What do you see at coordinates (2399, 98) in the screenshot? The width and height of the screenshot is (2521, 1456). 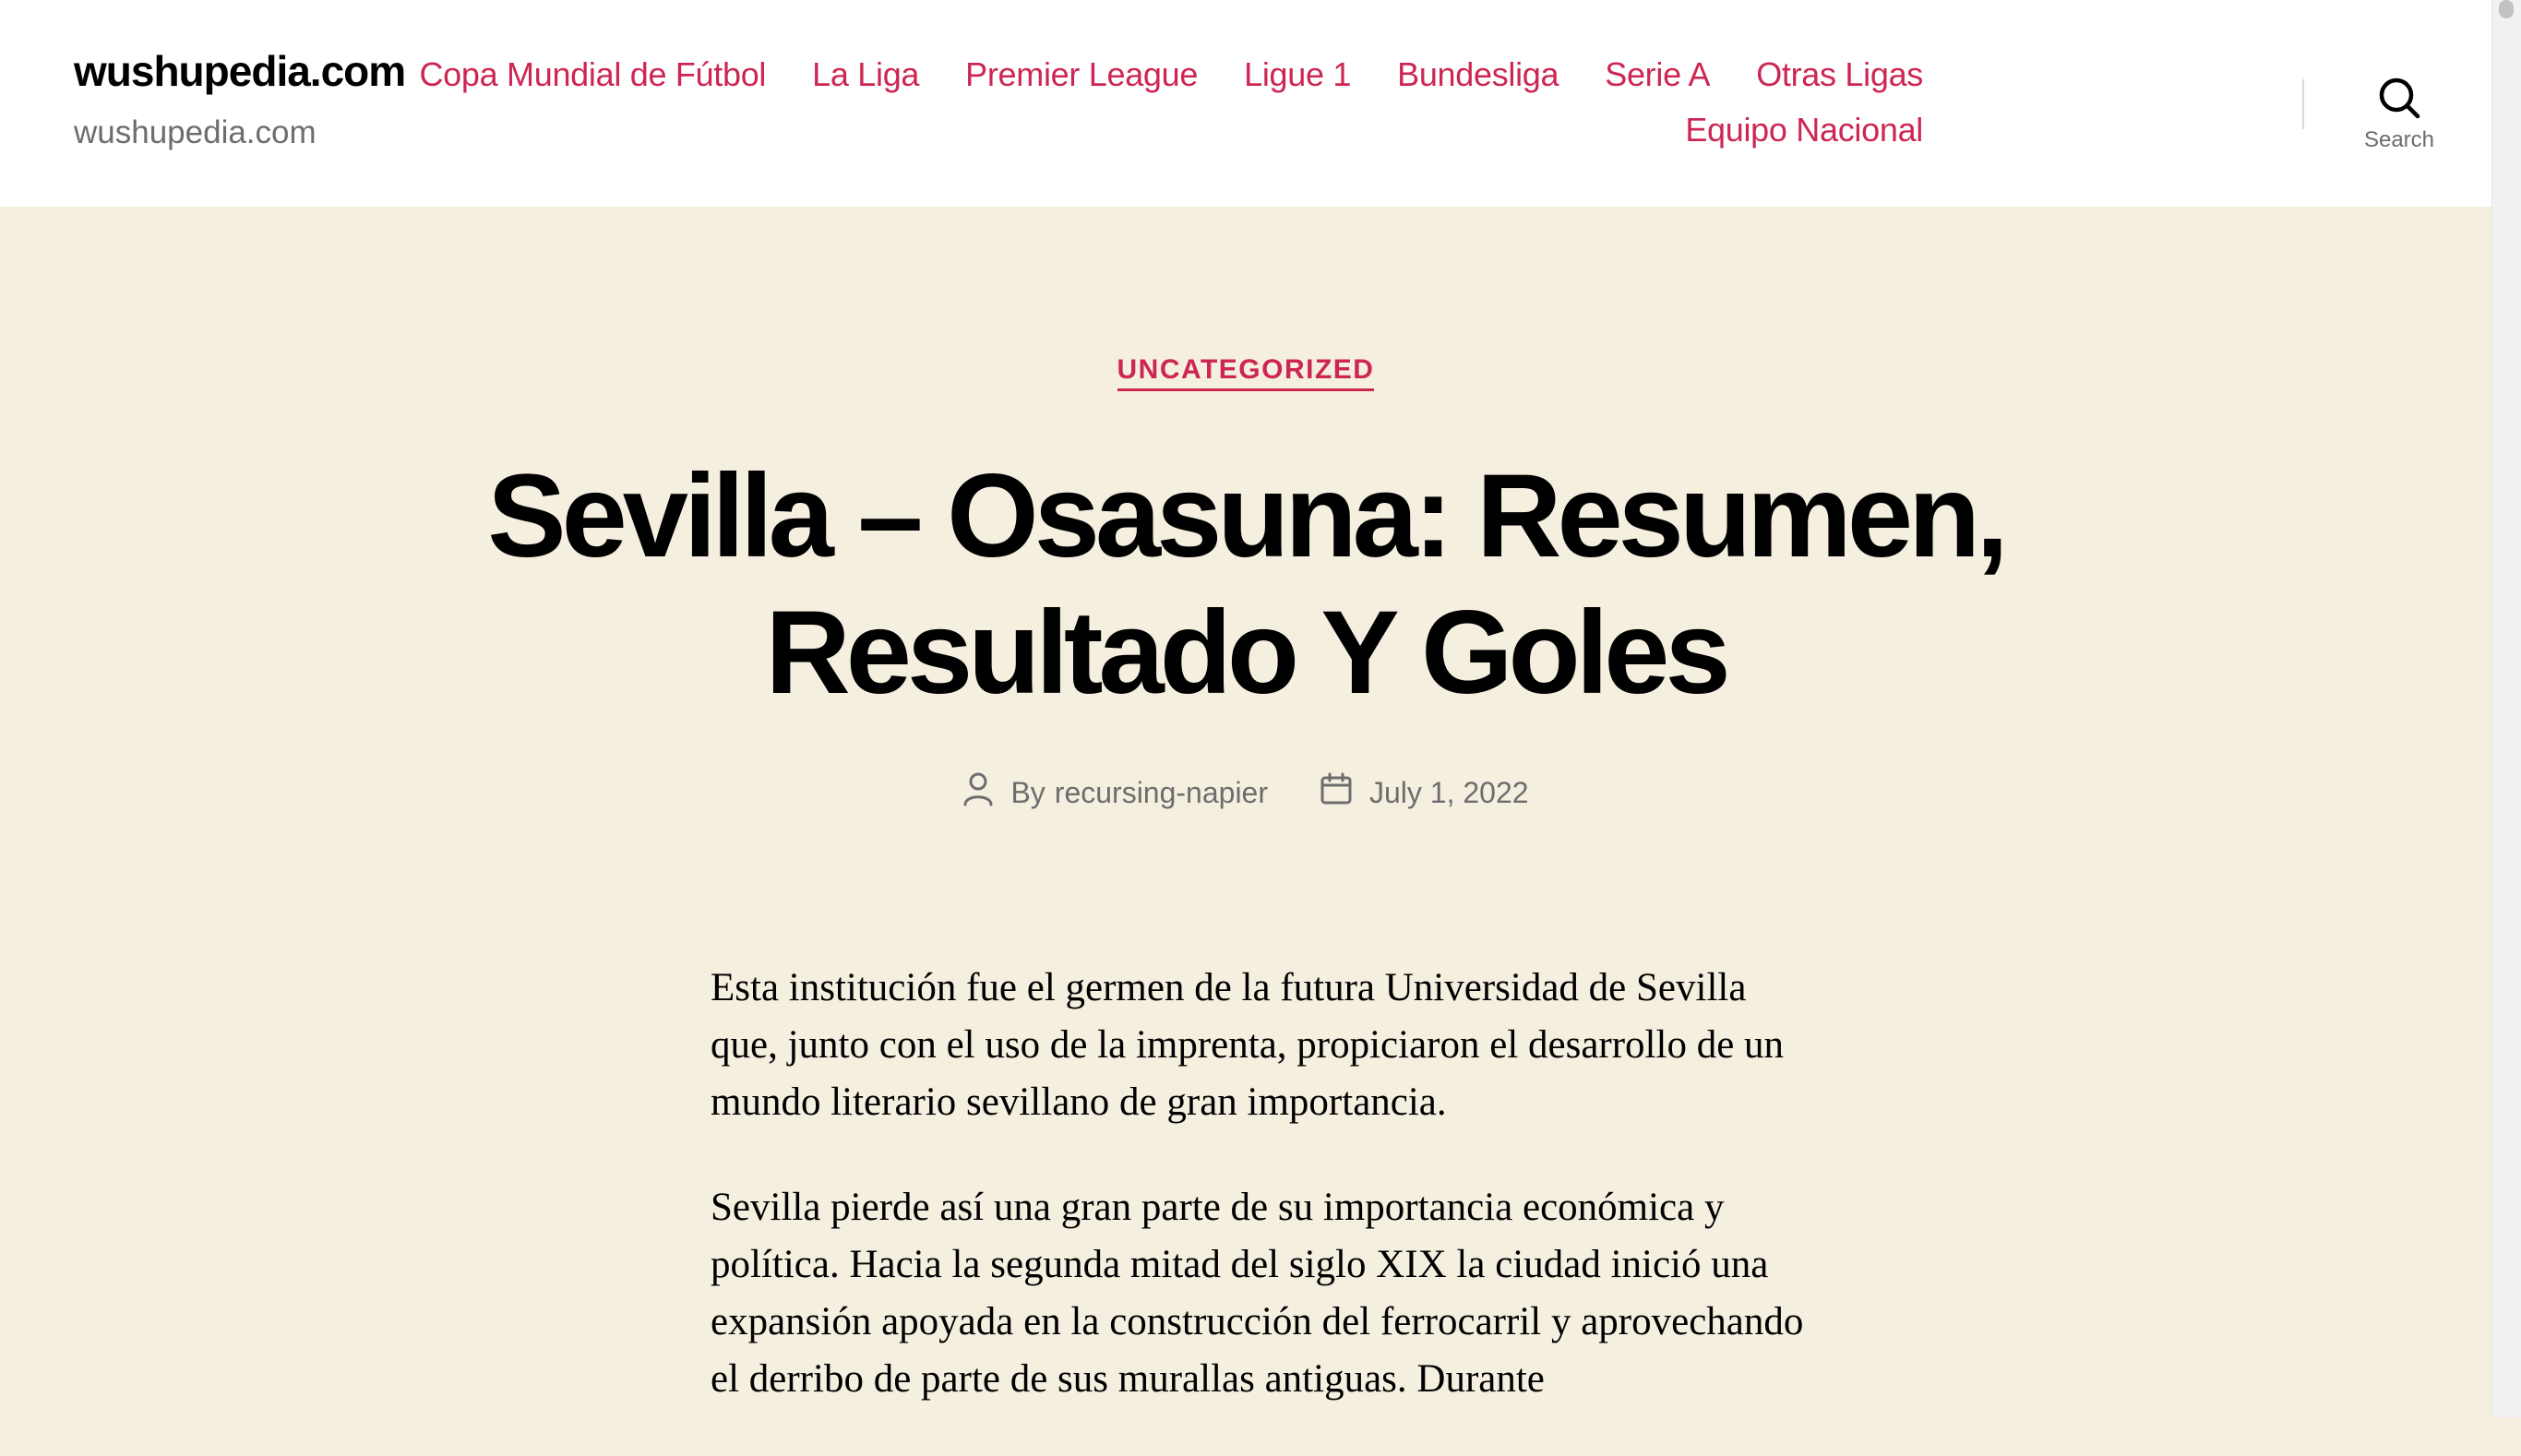 I see `search-icon` at bounding box center [2399, 98].